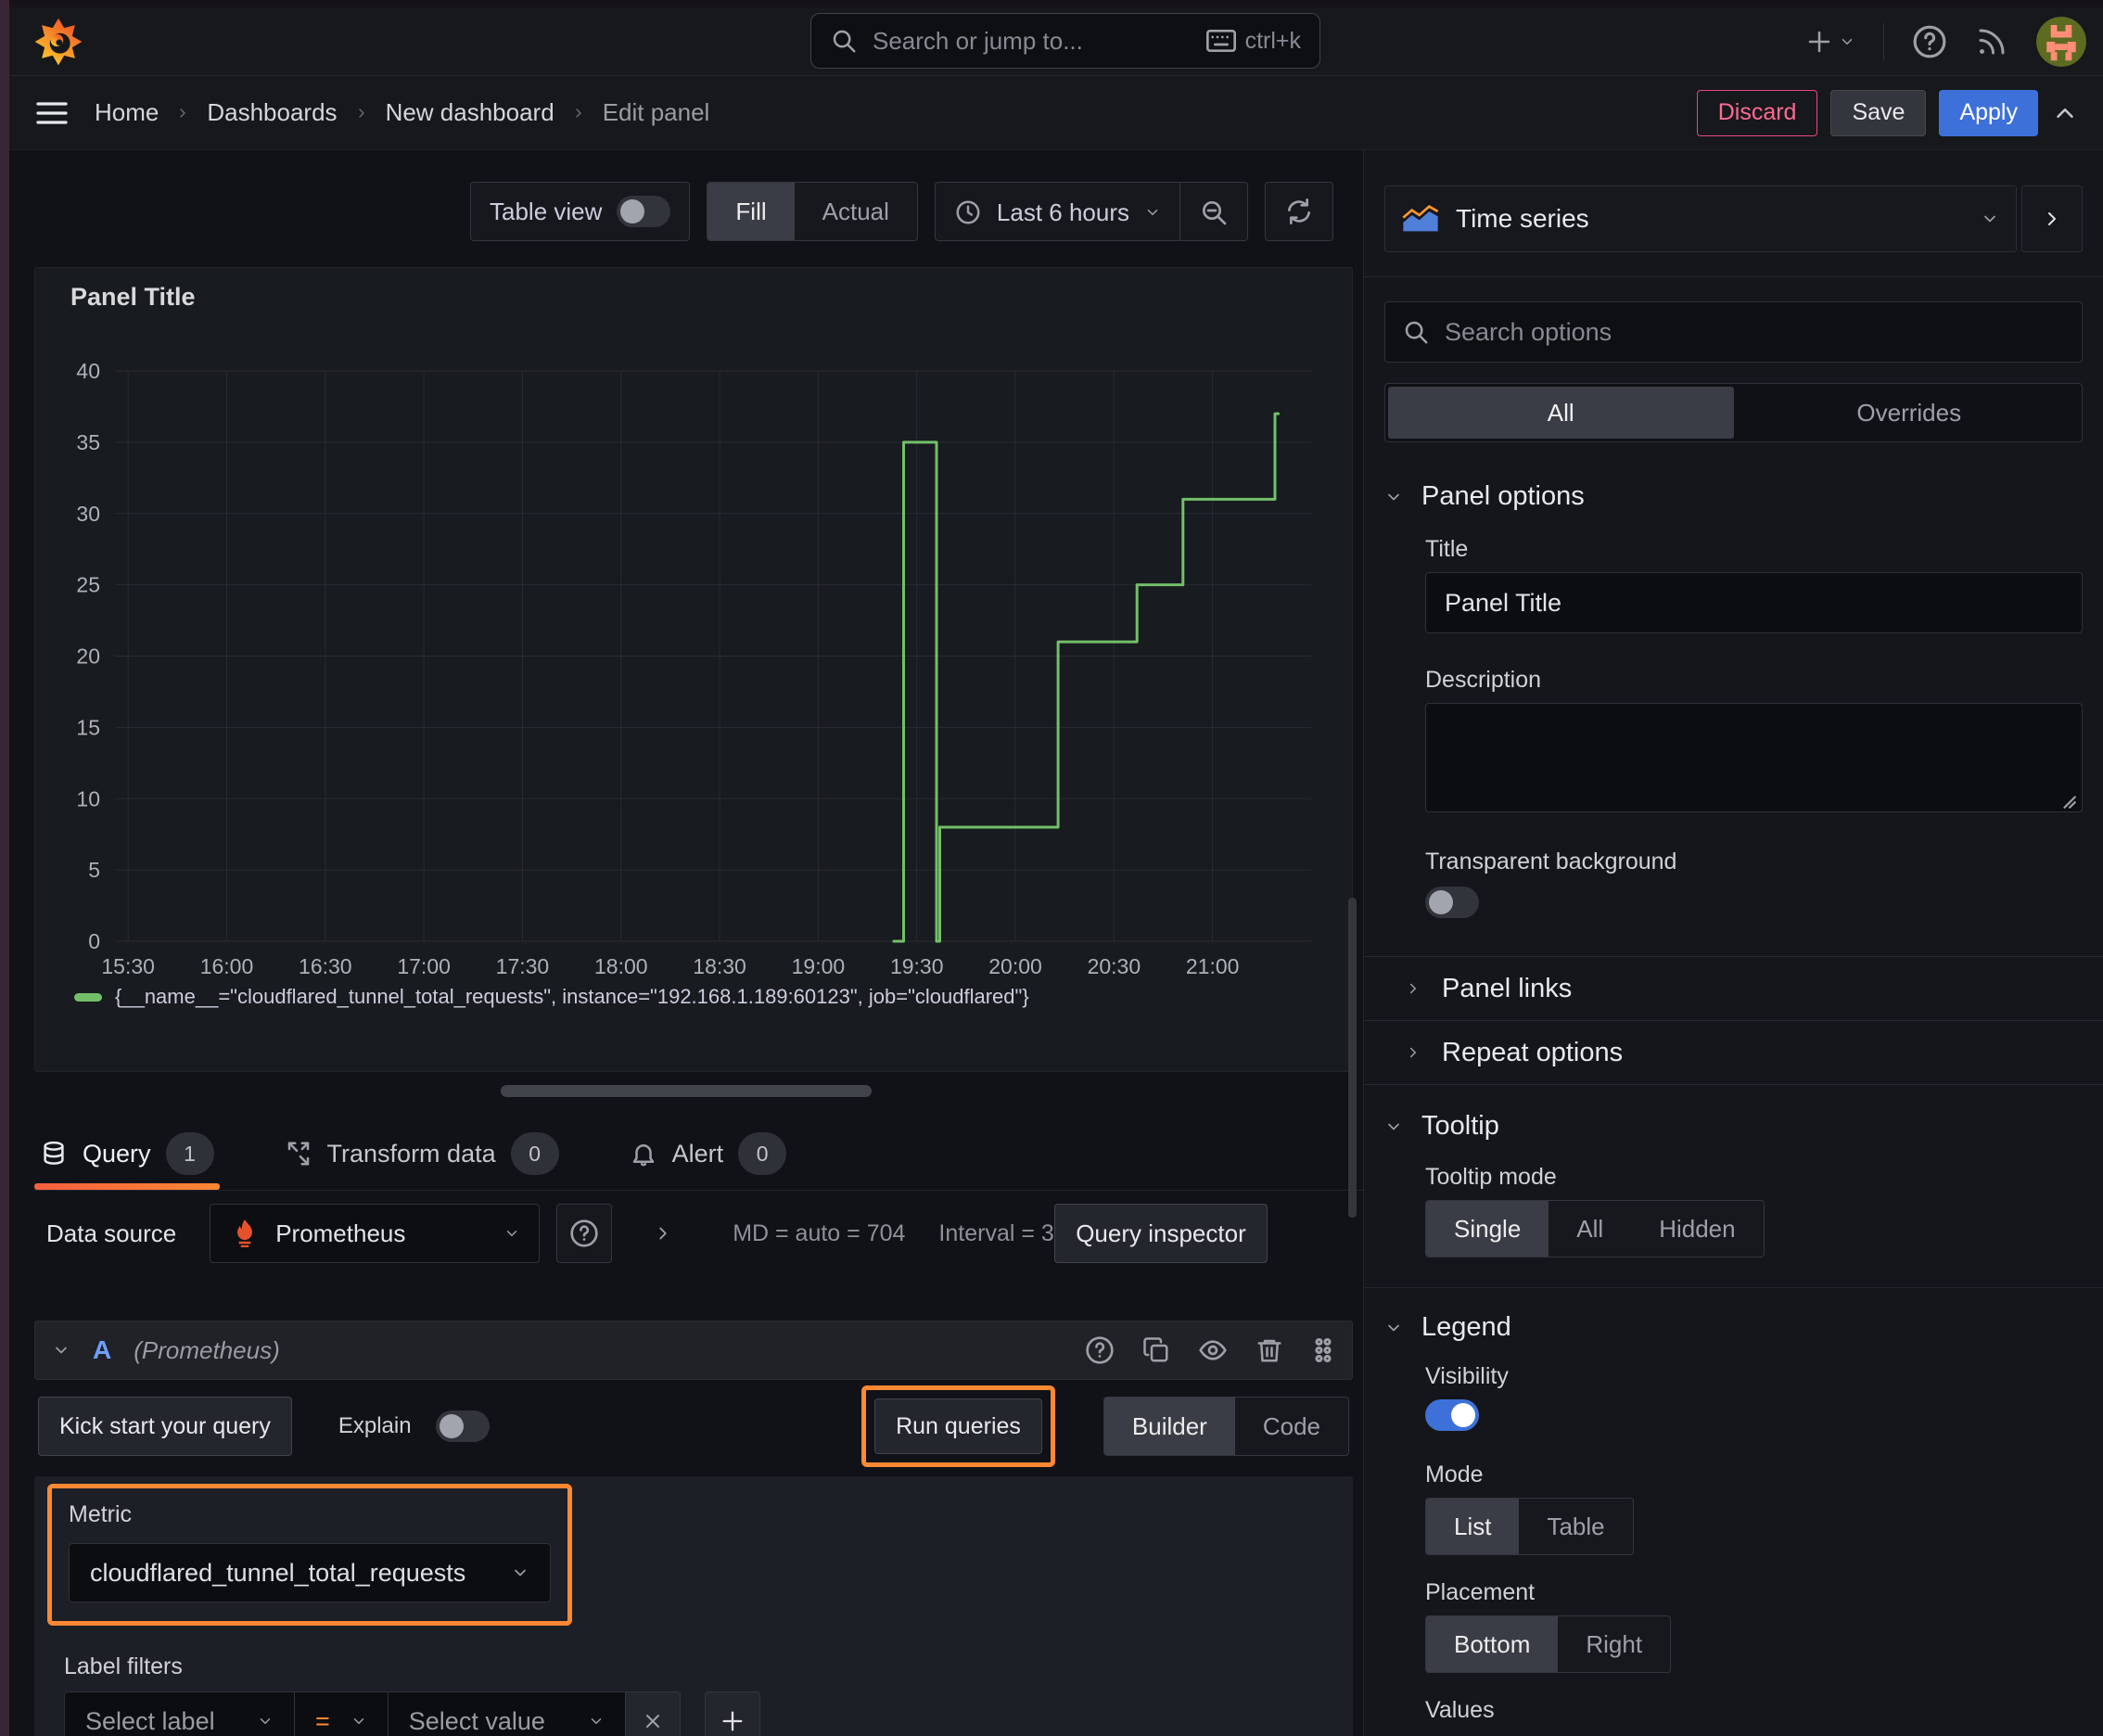  What do you see at coordinates (856, 211) in the screenshot?
I see `actual-option: Actual` at bounding box center [856, 211].